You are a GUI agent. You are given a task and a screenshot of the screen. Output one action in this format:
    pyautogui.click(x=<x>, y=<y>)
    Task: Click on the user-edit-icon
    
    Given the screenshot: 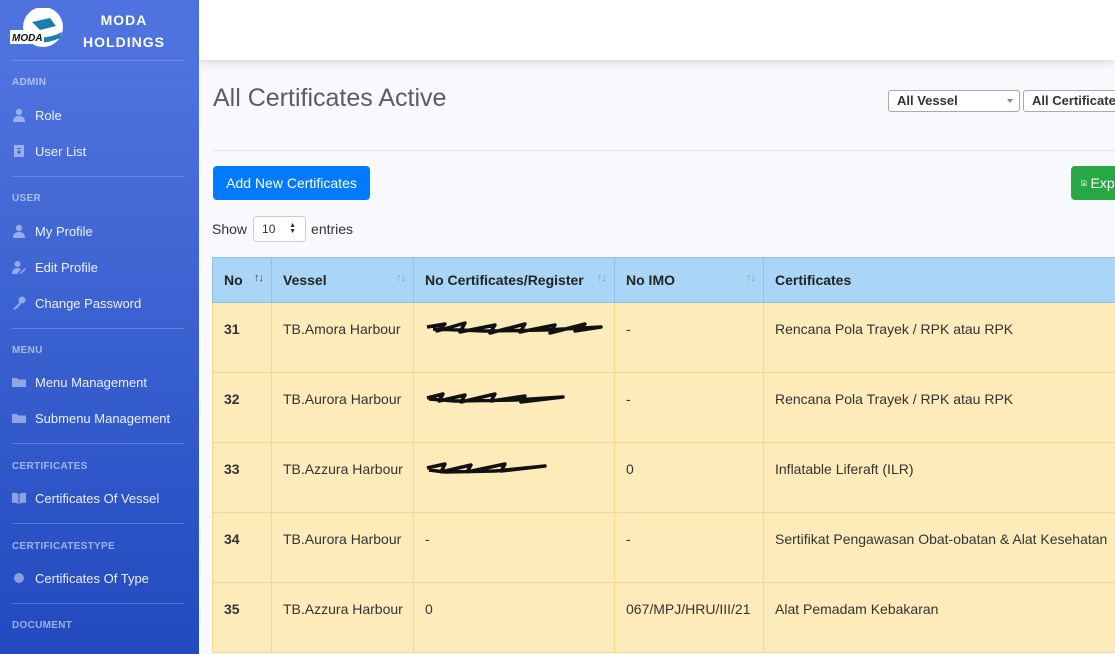 What is the action you would take?
    pyautogui.click(x=19, y=267)
    